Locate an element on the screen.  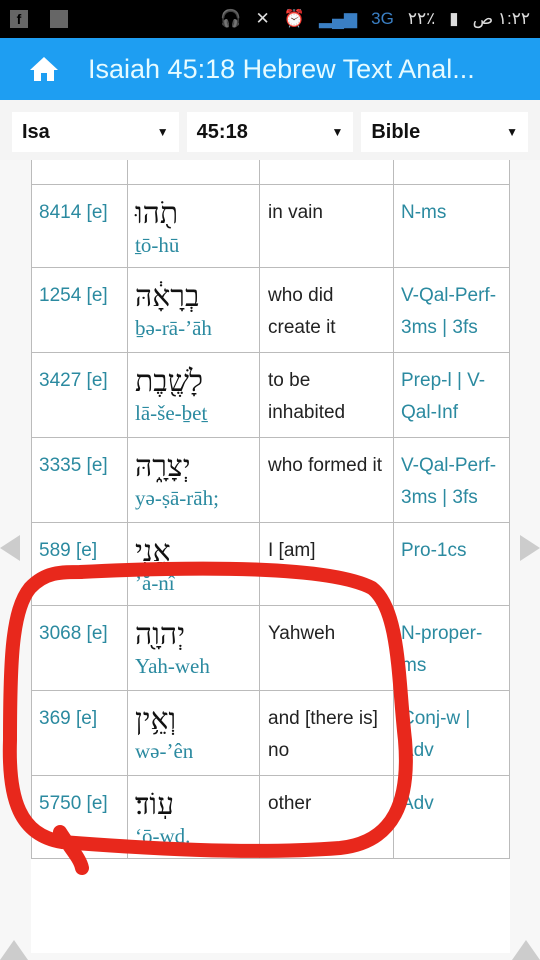
parsing-link: N-proper-ms is located at coordinates (451, 648).